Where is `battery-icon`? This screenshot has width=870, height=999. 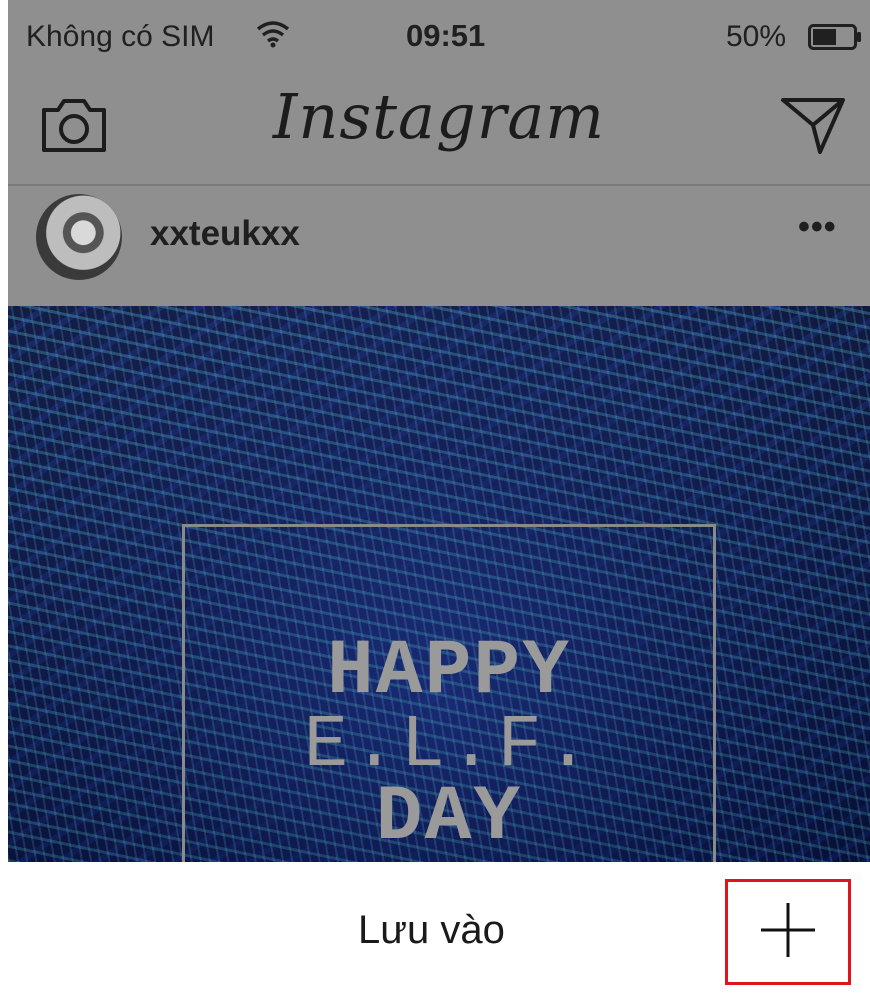 battery-icon is located at coordinates (836, 41).